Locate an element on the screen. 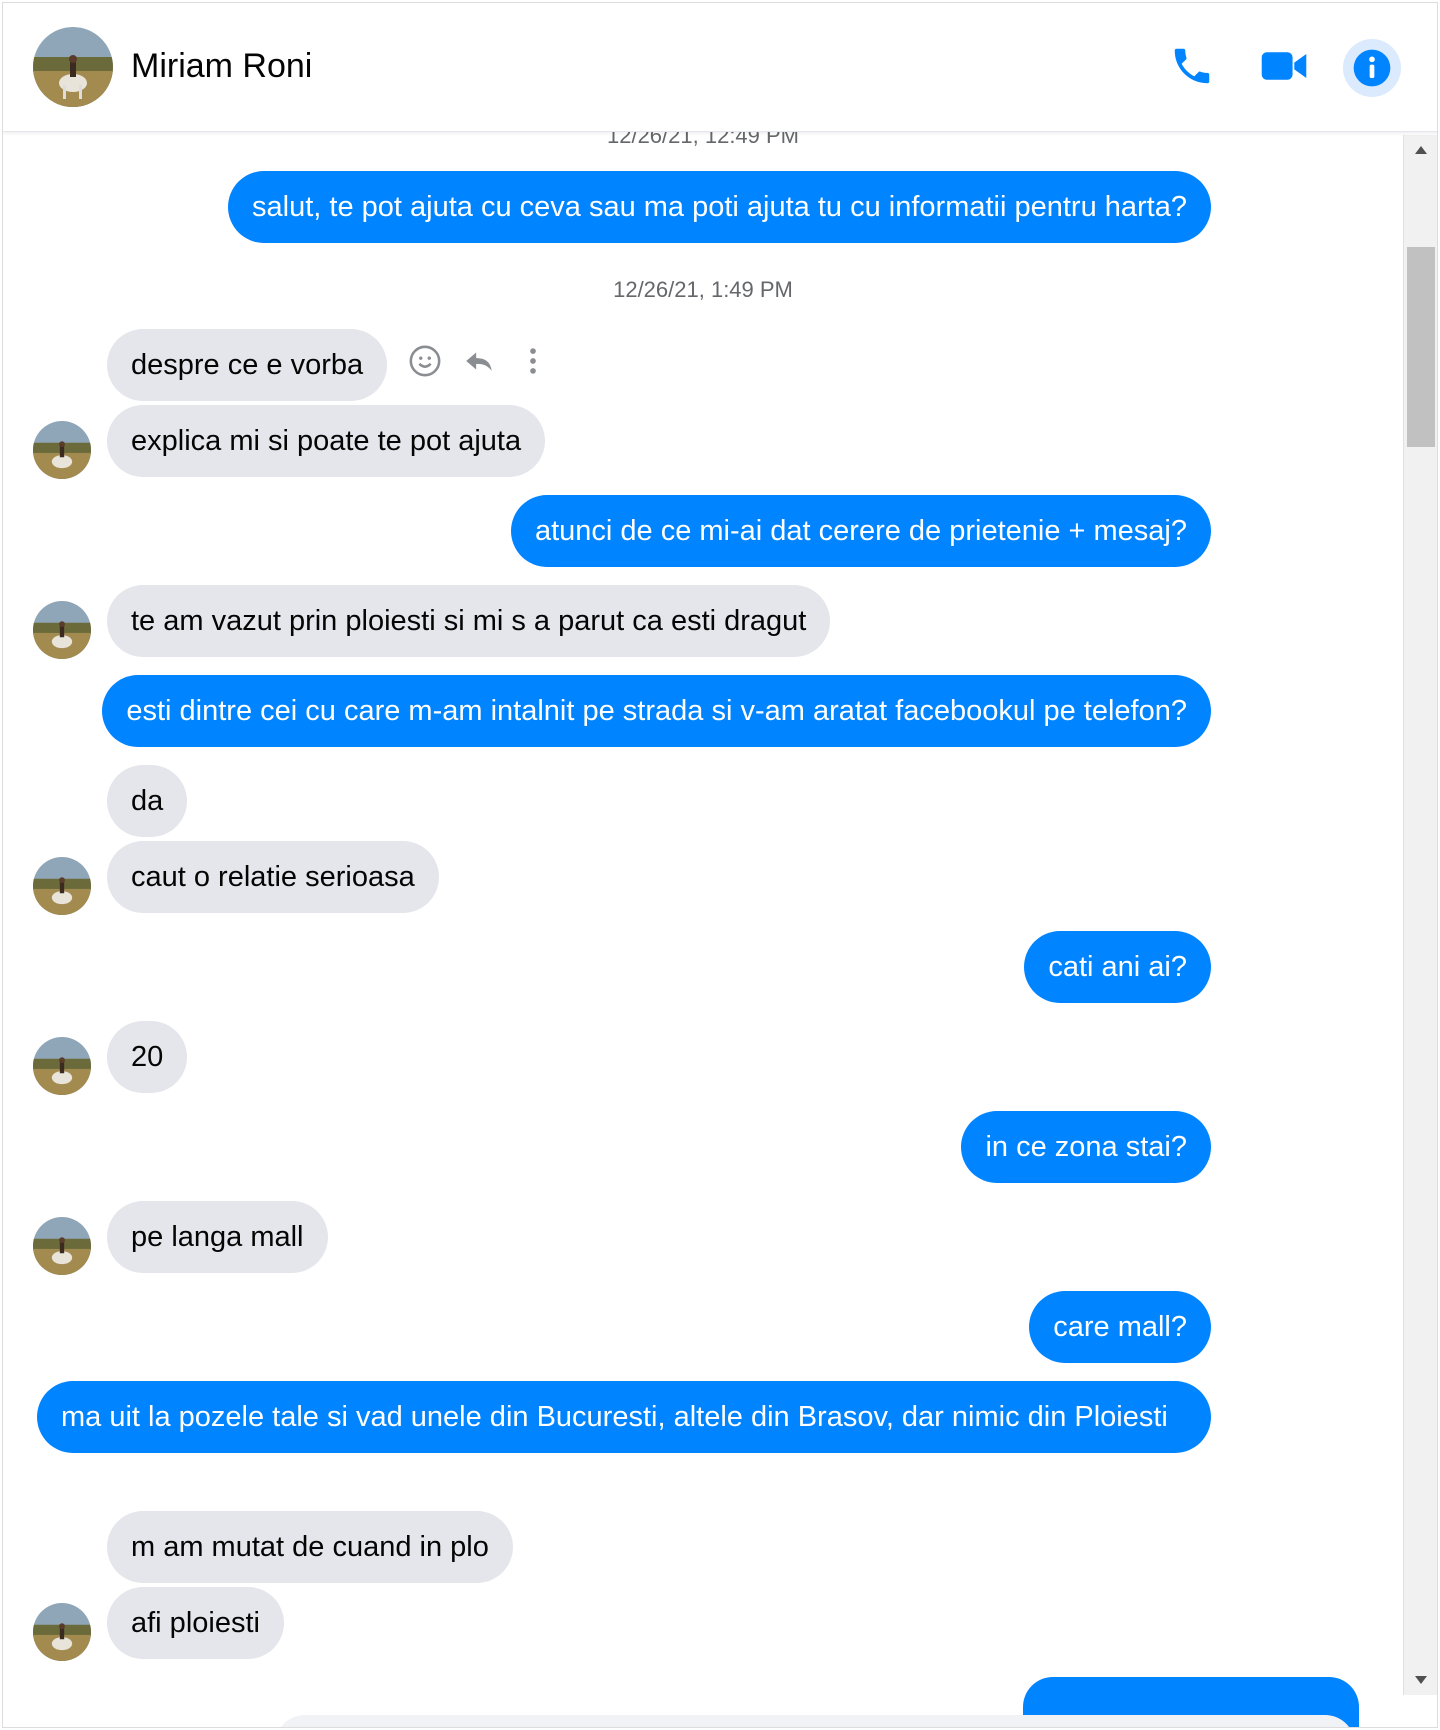 Image resolution: width=1440 pixels, height=1730 pixels. incoming-message: da is located at coordinates (147, 801).